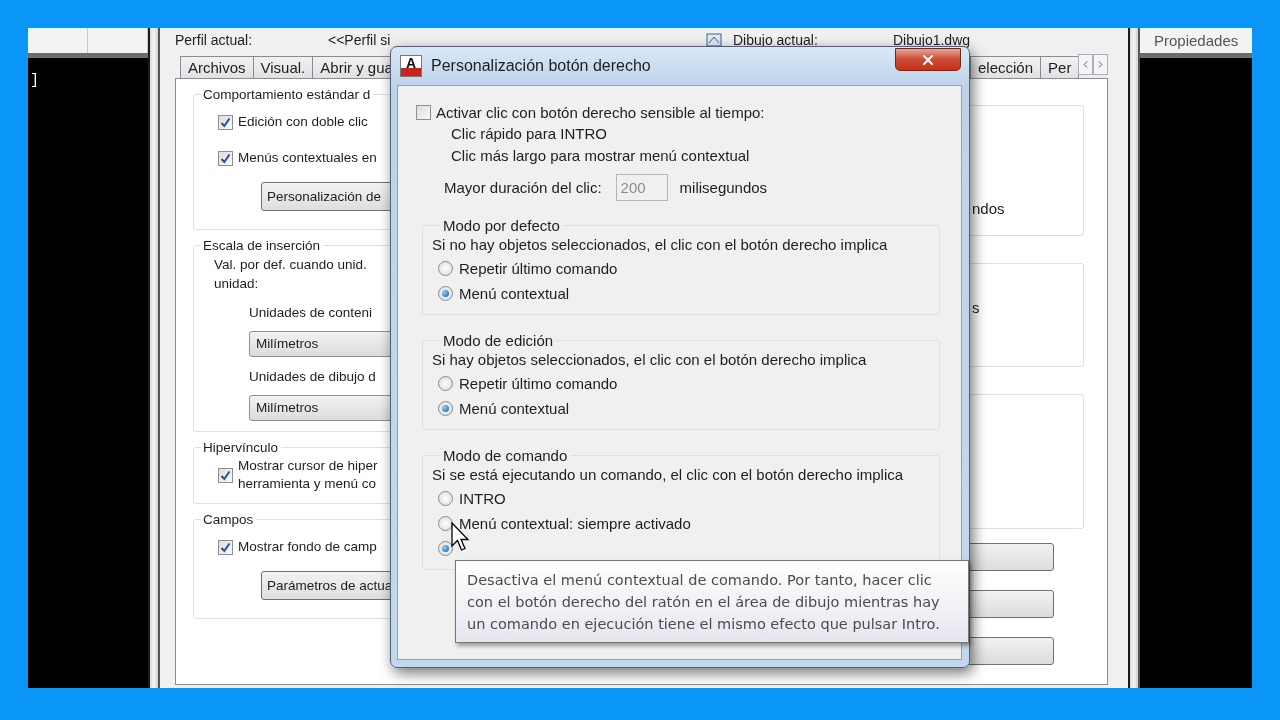  What do you see at coordinates (34, 80) in the screenshot?
I see `command-text: ]` at bounding box center [34, 80].